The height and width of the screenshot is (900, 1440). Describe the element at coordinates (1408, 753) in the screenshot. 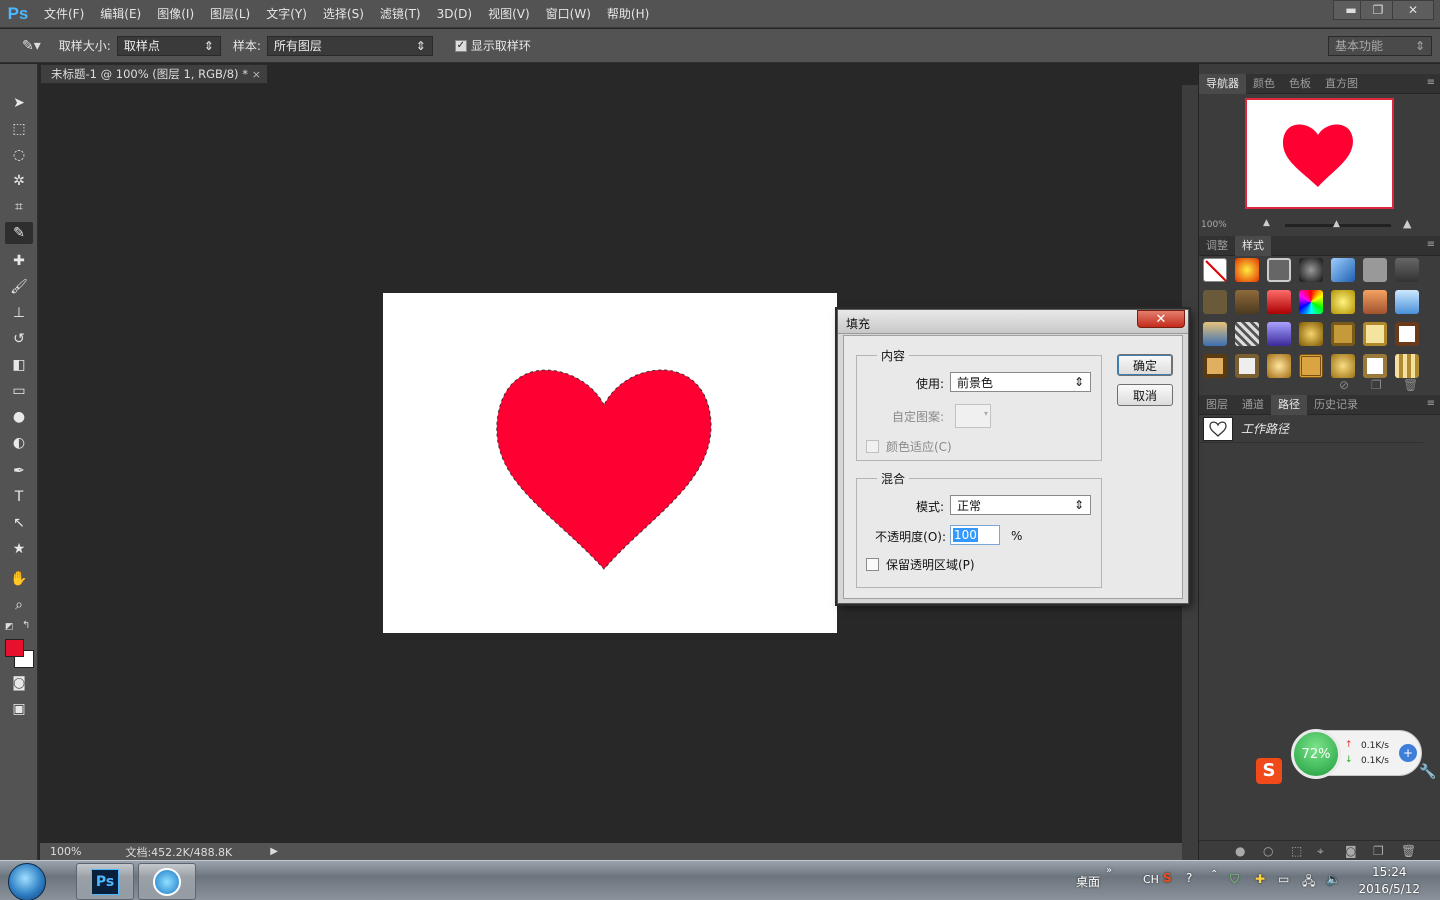

I see `add-icon: +` at that location.